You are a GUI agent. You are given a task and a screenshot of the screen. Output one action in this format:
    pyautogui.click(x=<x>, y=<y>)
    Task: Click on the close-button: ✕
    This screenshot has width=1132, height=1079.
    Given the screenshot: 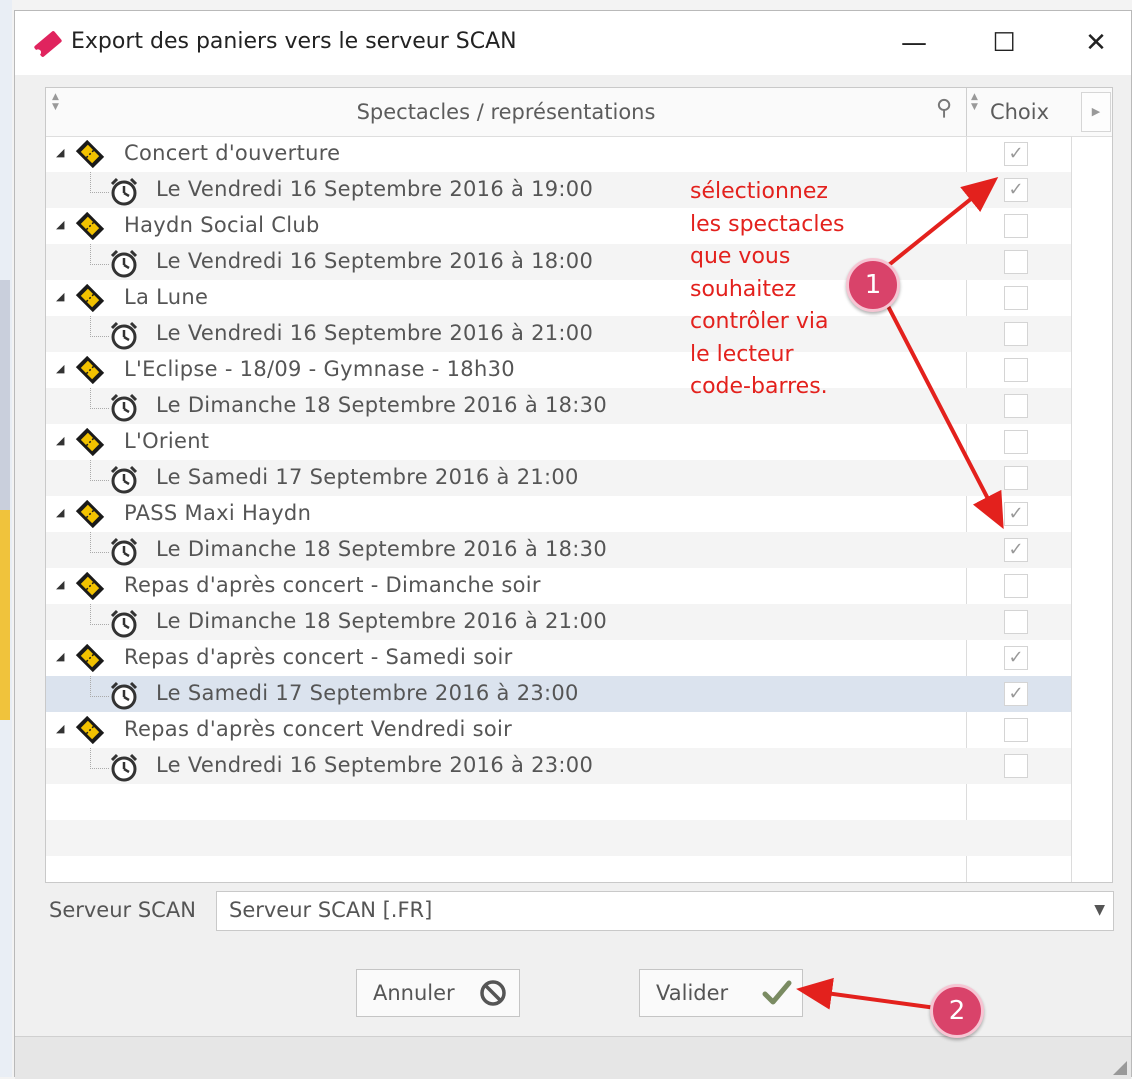 What is the action you would take?
    pyautogui.click(x=1096, y=43)
    